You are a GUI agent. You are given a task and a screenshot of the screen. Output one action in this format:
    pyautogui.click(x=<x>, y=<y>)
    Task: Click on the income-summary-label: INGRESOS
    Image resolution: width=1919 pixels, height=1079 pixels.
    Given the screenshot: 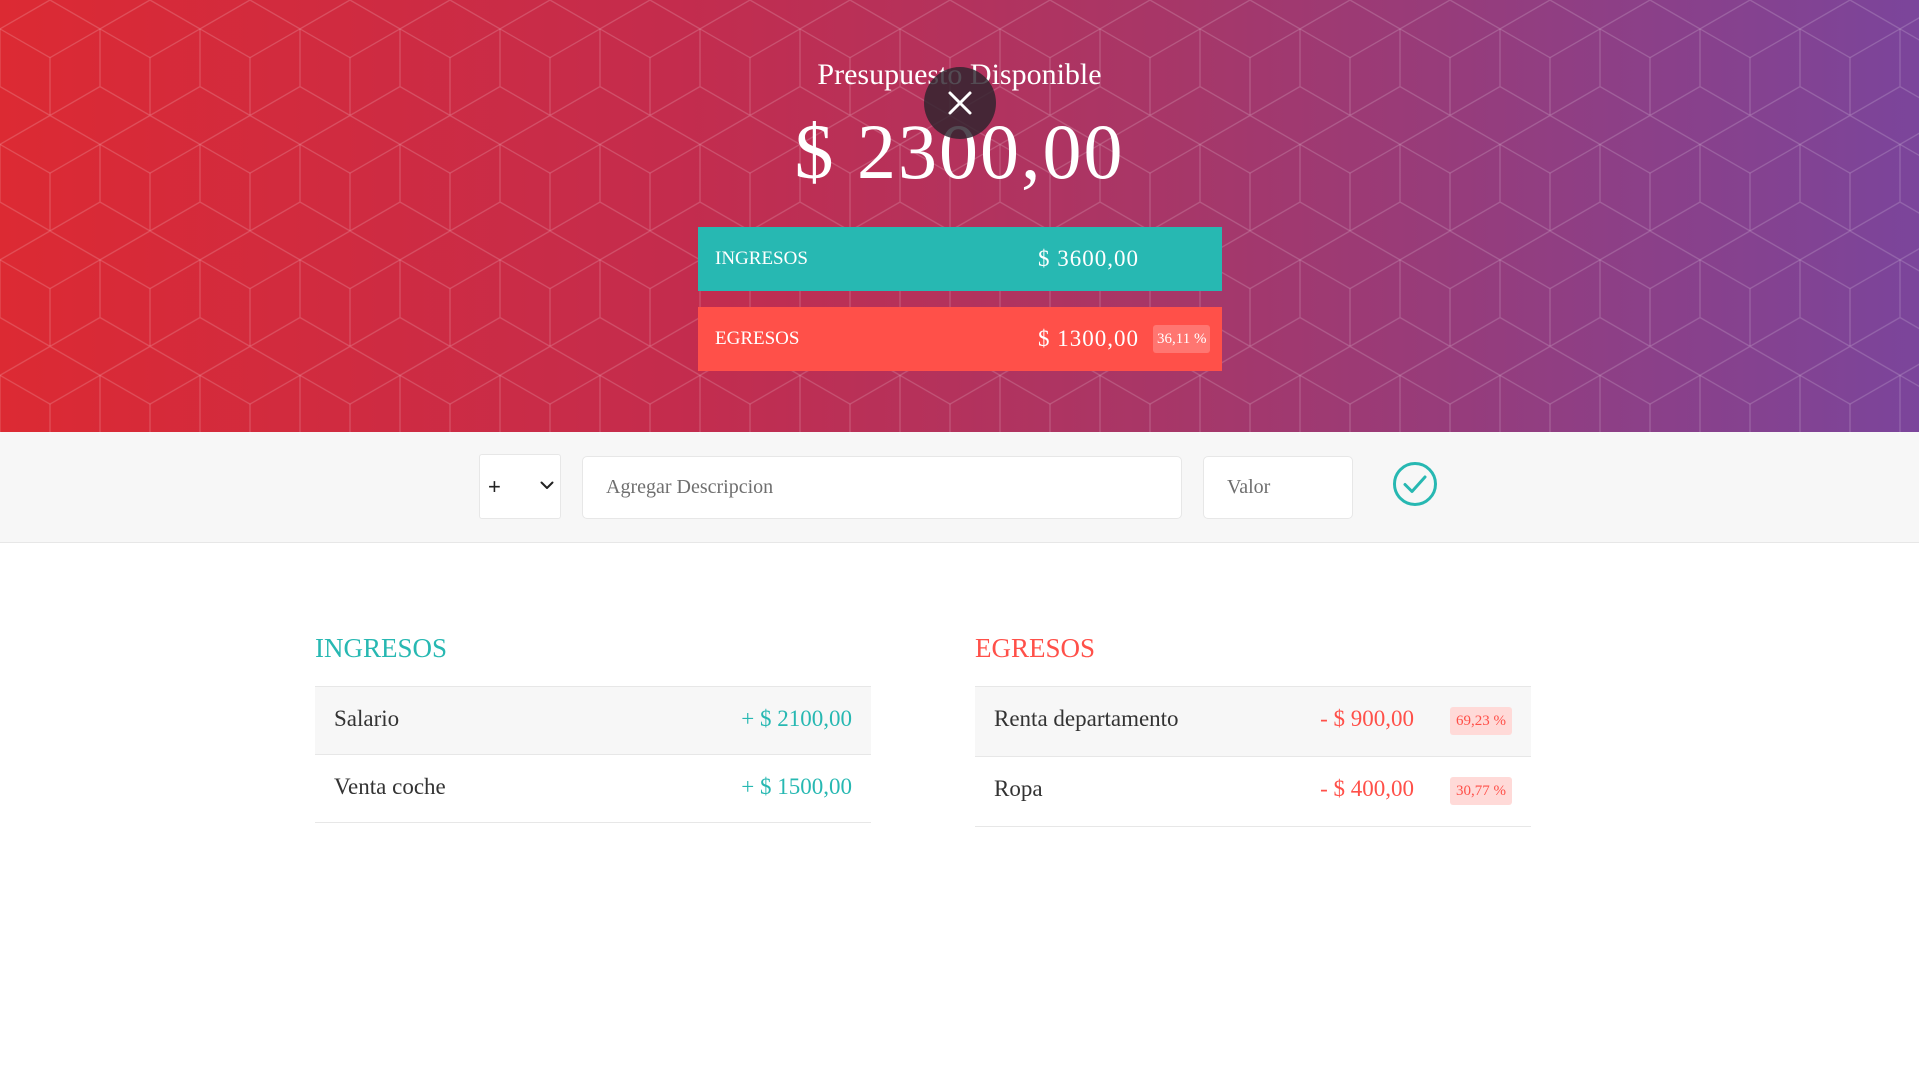 What is the action you would take?
    pyautogui.click(x=761, y=258)
    